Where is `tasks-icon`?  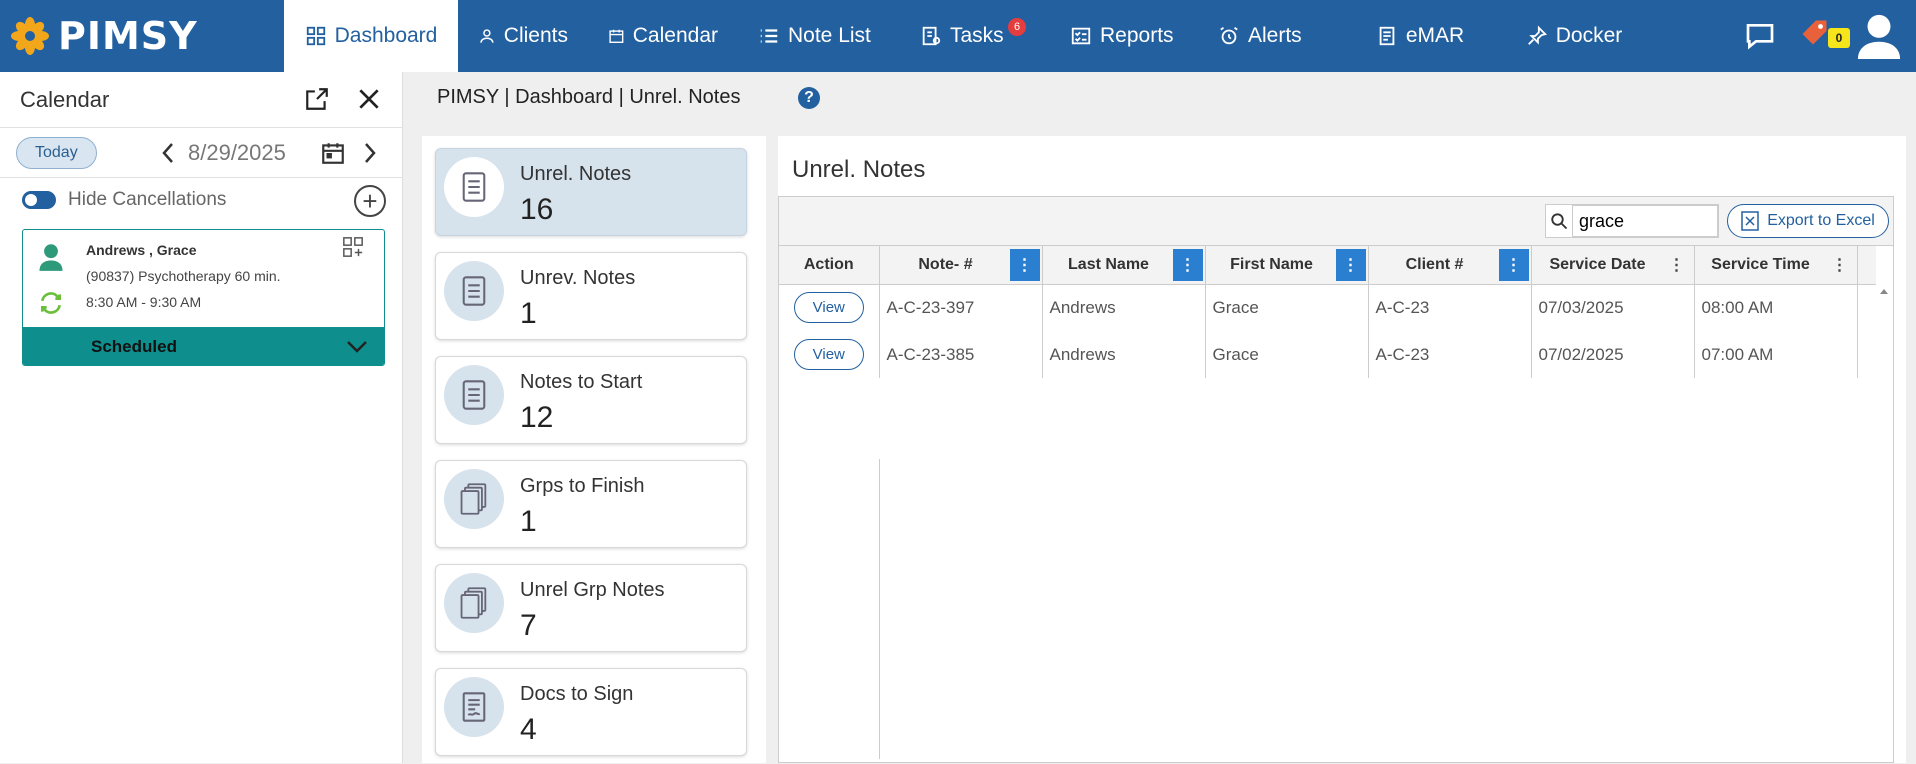
tasks-icon is located at coordinates (931, 36).